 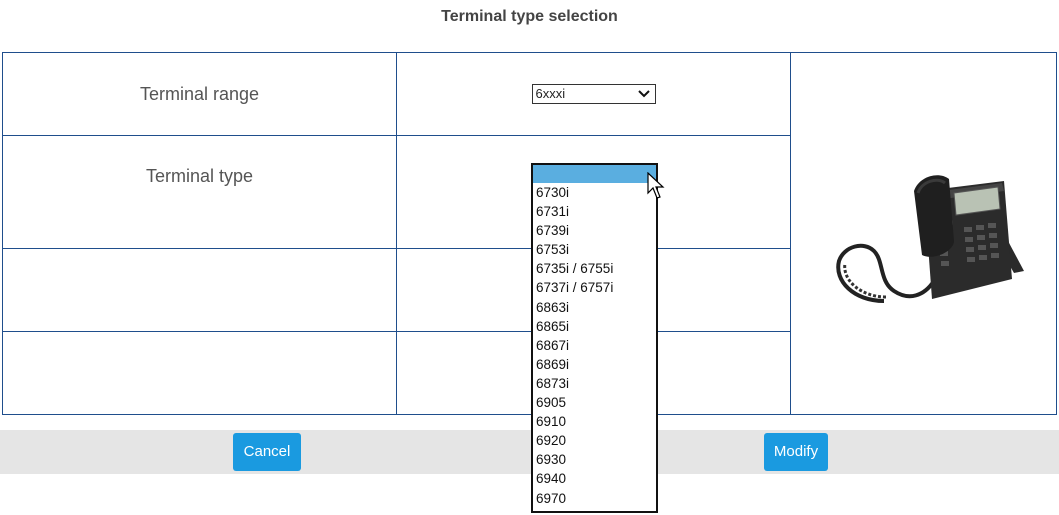 What do you see at coordinates (796, 452) in the screenshot?
I see `modify-button: Modify` at bounding box center [796, 452].